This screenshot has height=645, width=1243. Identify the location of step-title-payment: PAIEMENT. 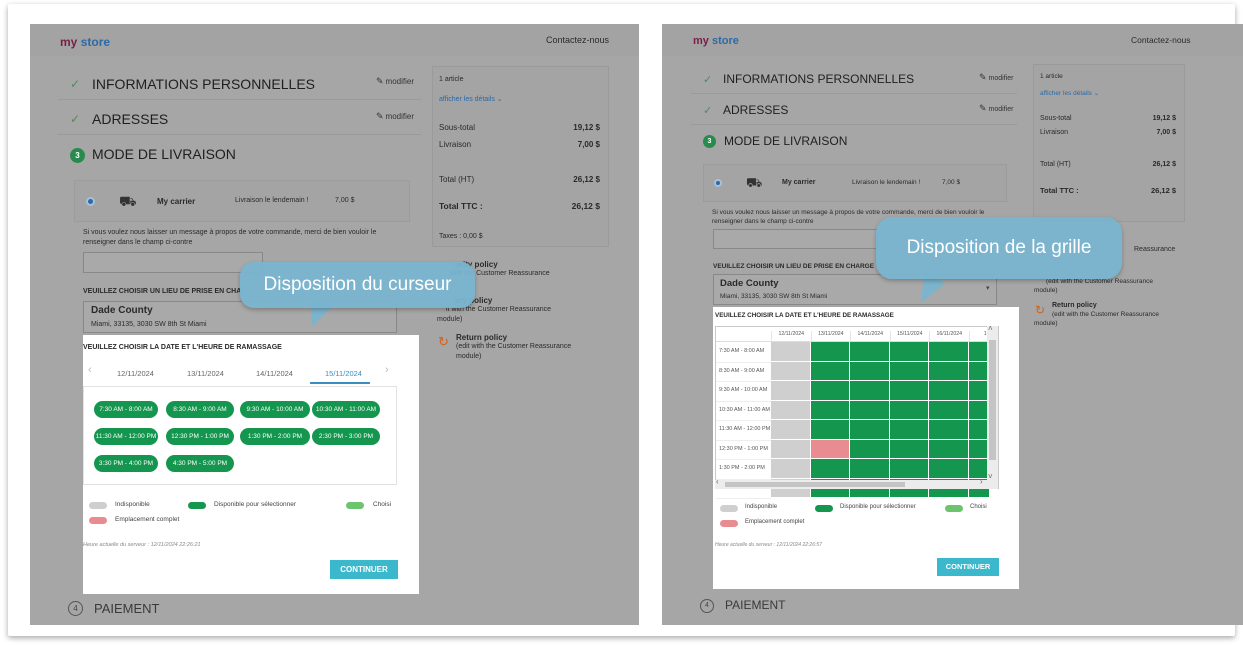
(755, 605).